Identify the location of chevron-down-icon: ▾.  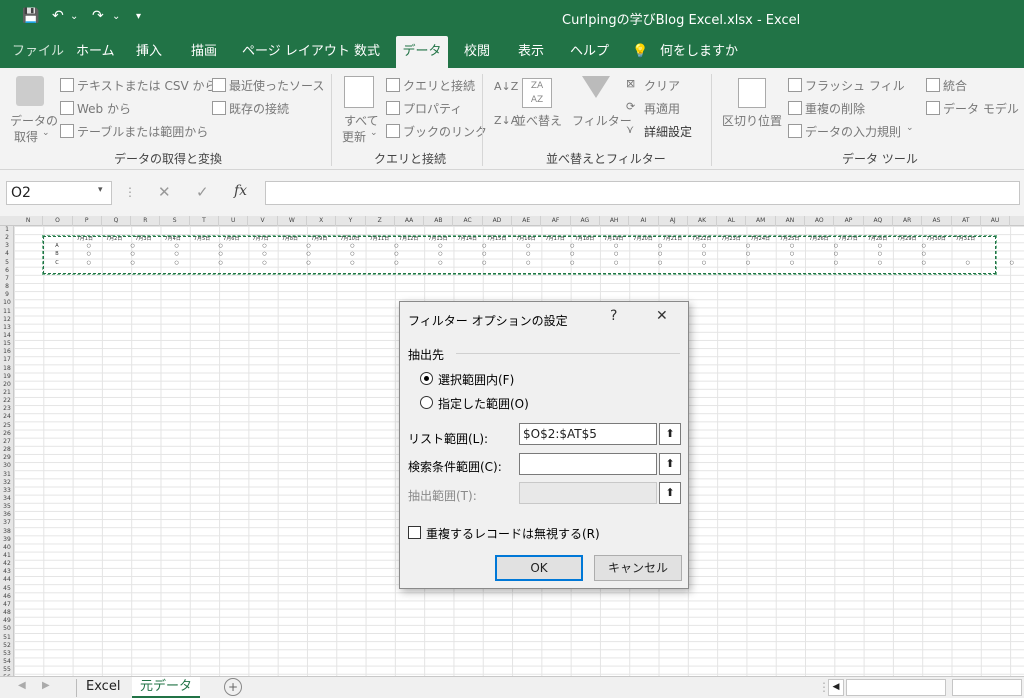
(100, 190).